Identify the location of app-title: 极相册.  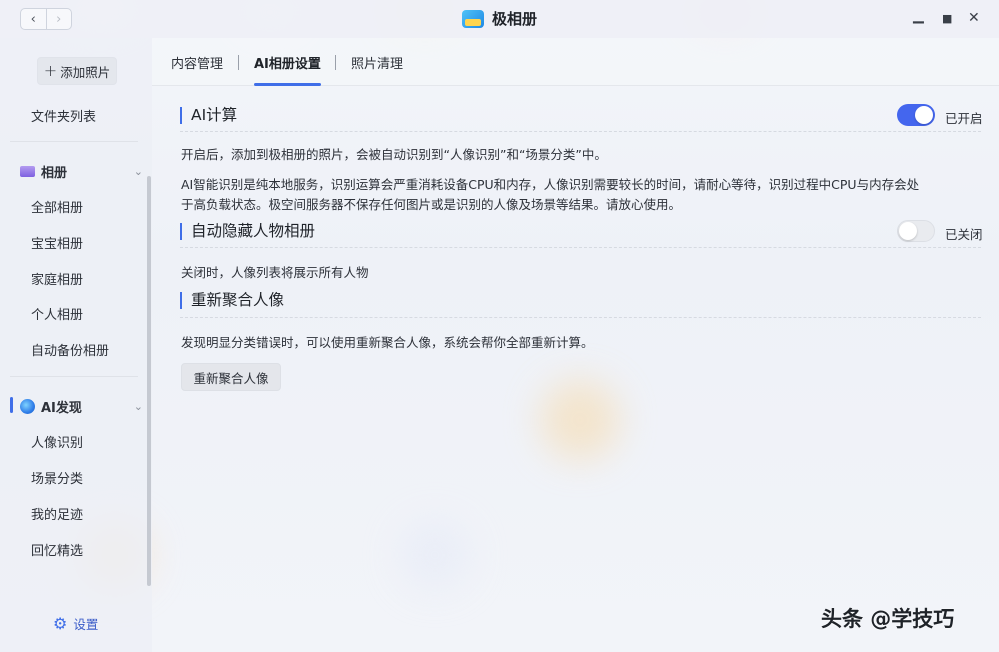
(499, 18).